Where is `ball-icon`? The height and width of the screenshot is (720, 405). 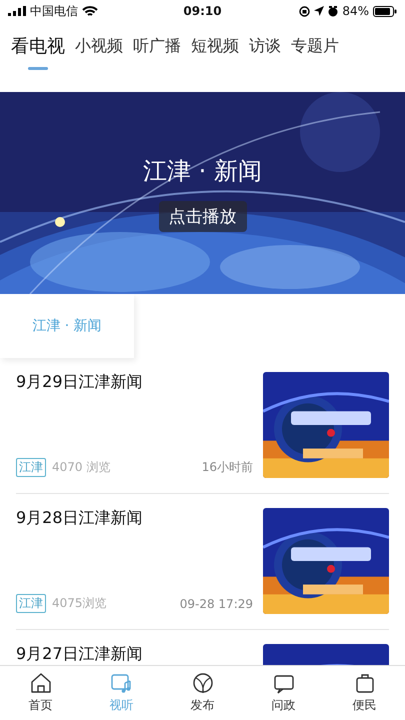
ball-icon is located at coordinates (203, 683).